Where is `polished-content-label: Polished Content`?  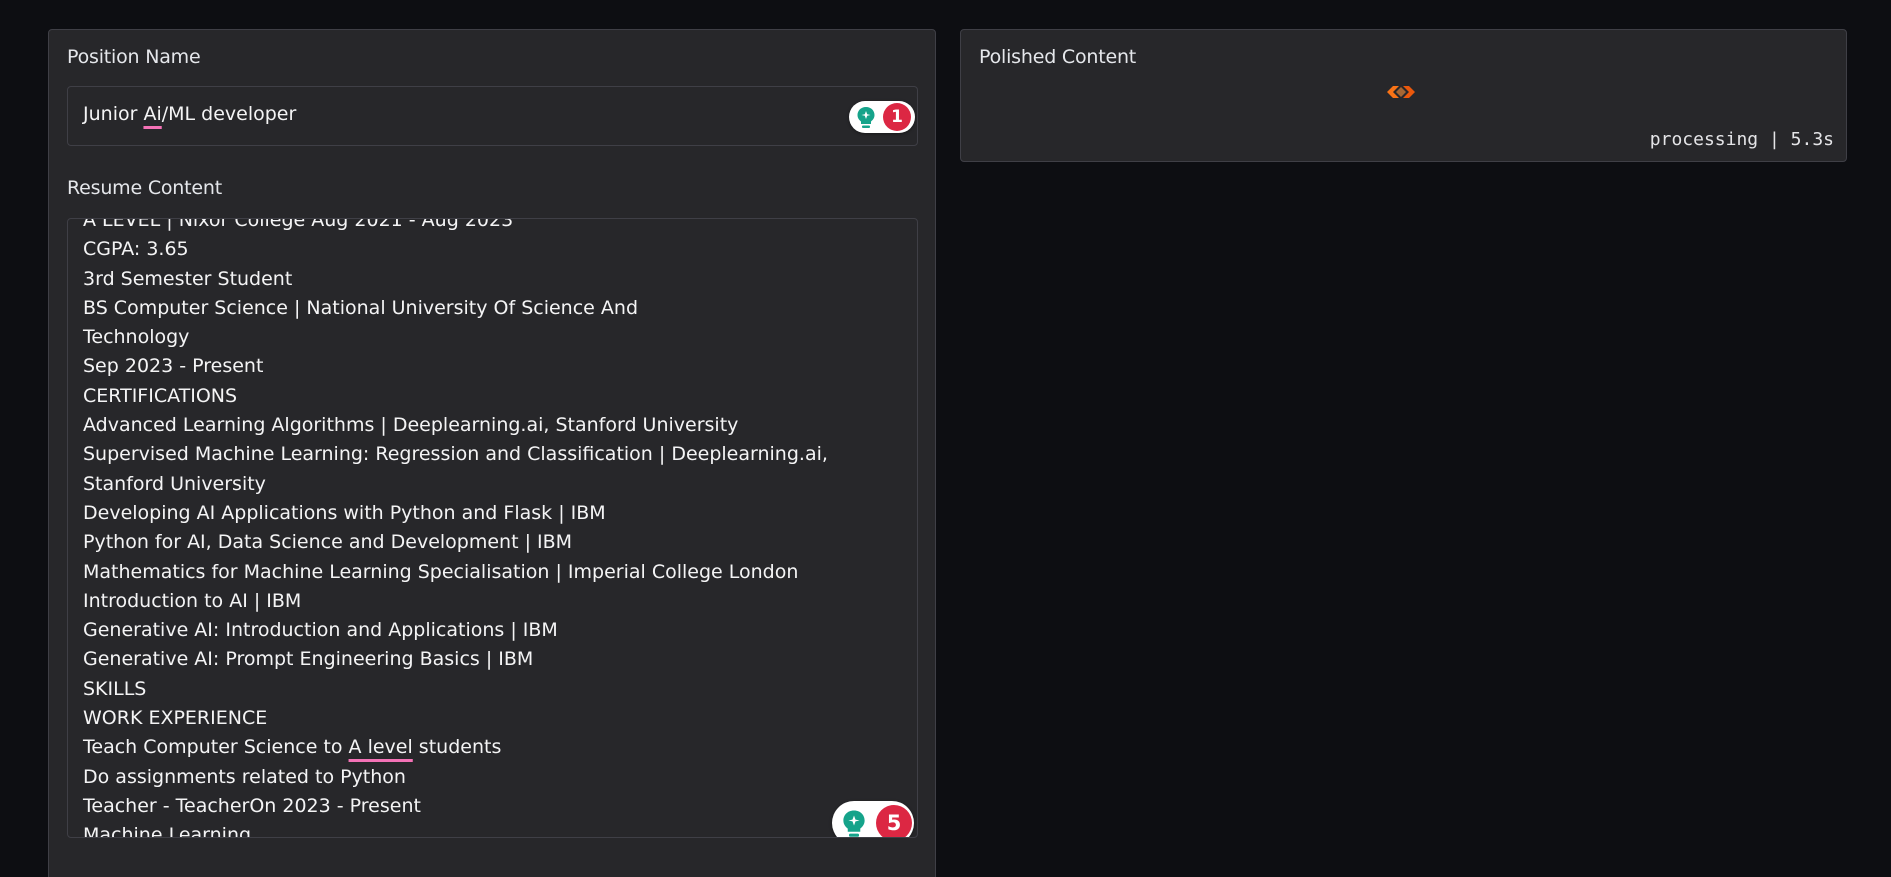
polished-content-label: Polished Content is located at coordinates (1058, 57).